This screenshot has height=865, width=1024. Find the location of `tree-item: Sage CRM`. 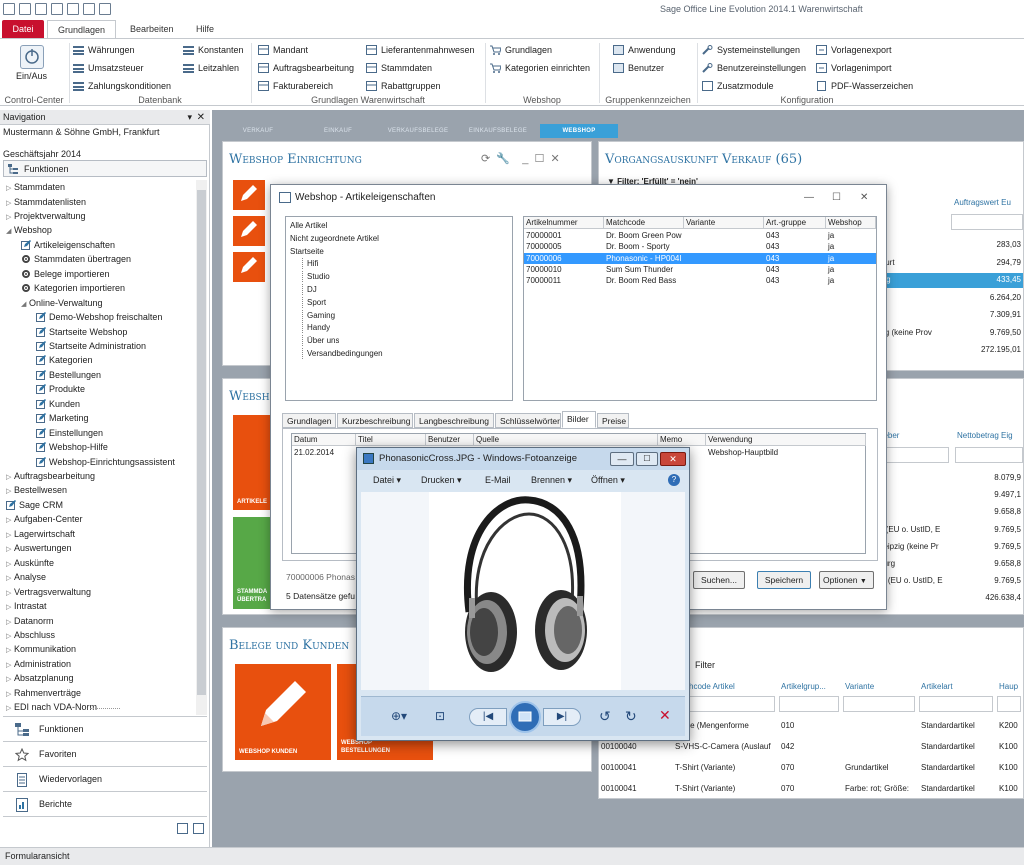

tree-item: Sage CRM is located at coordinates (34, 505).